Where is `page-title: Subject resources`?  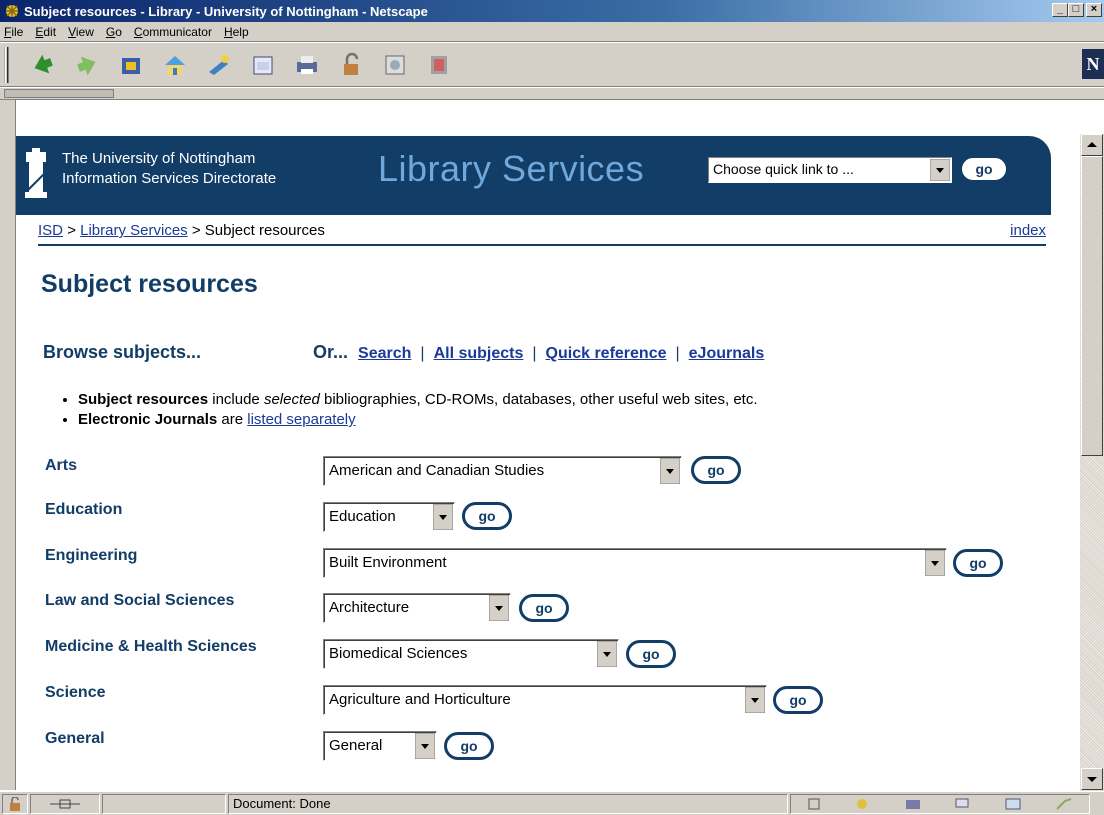 page-title: Subject resources is located at coordinates (149, 284).